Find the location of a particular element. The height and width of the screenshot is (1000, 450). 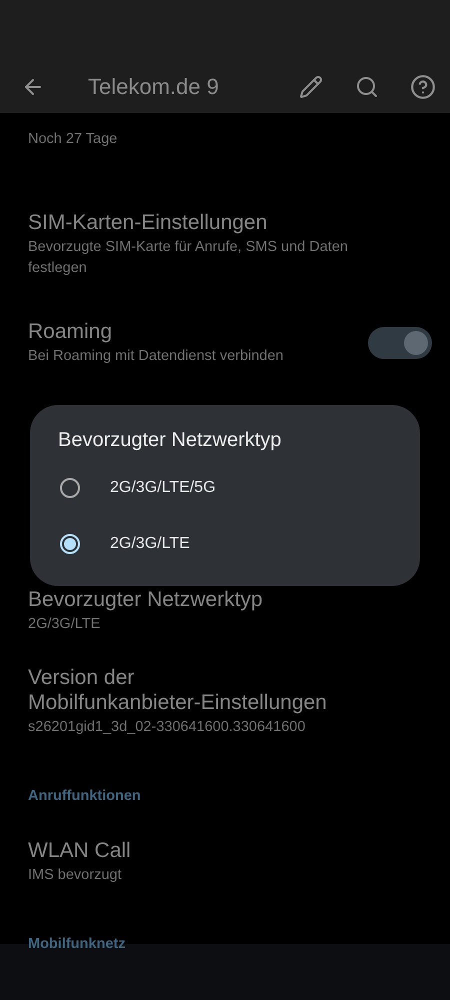

section-header: Mobilfunknetz is located at coordinates (77, 944).